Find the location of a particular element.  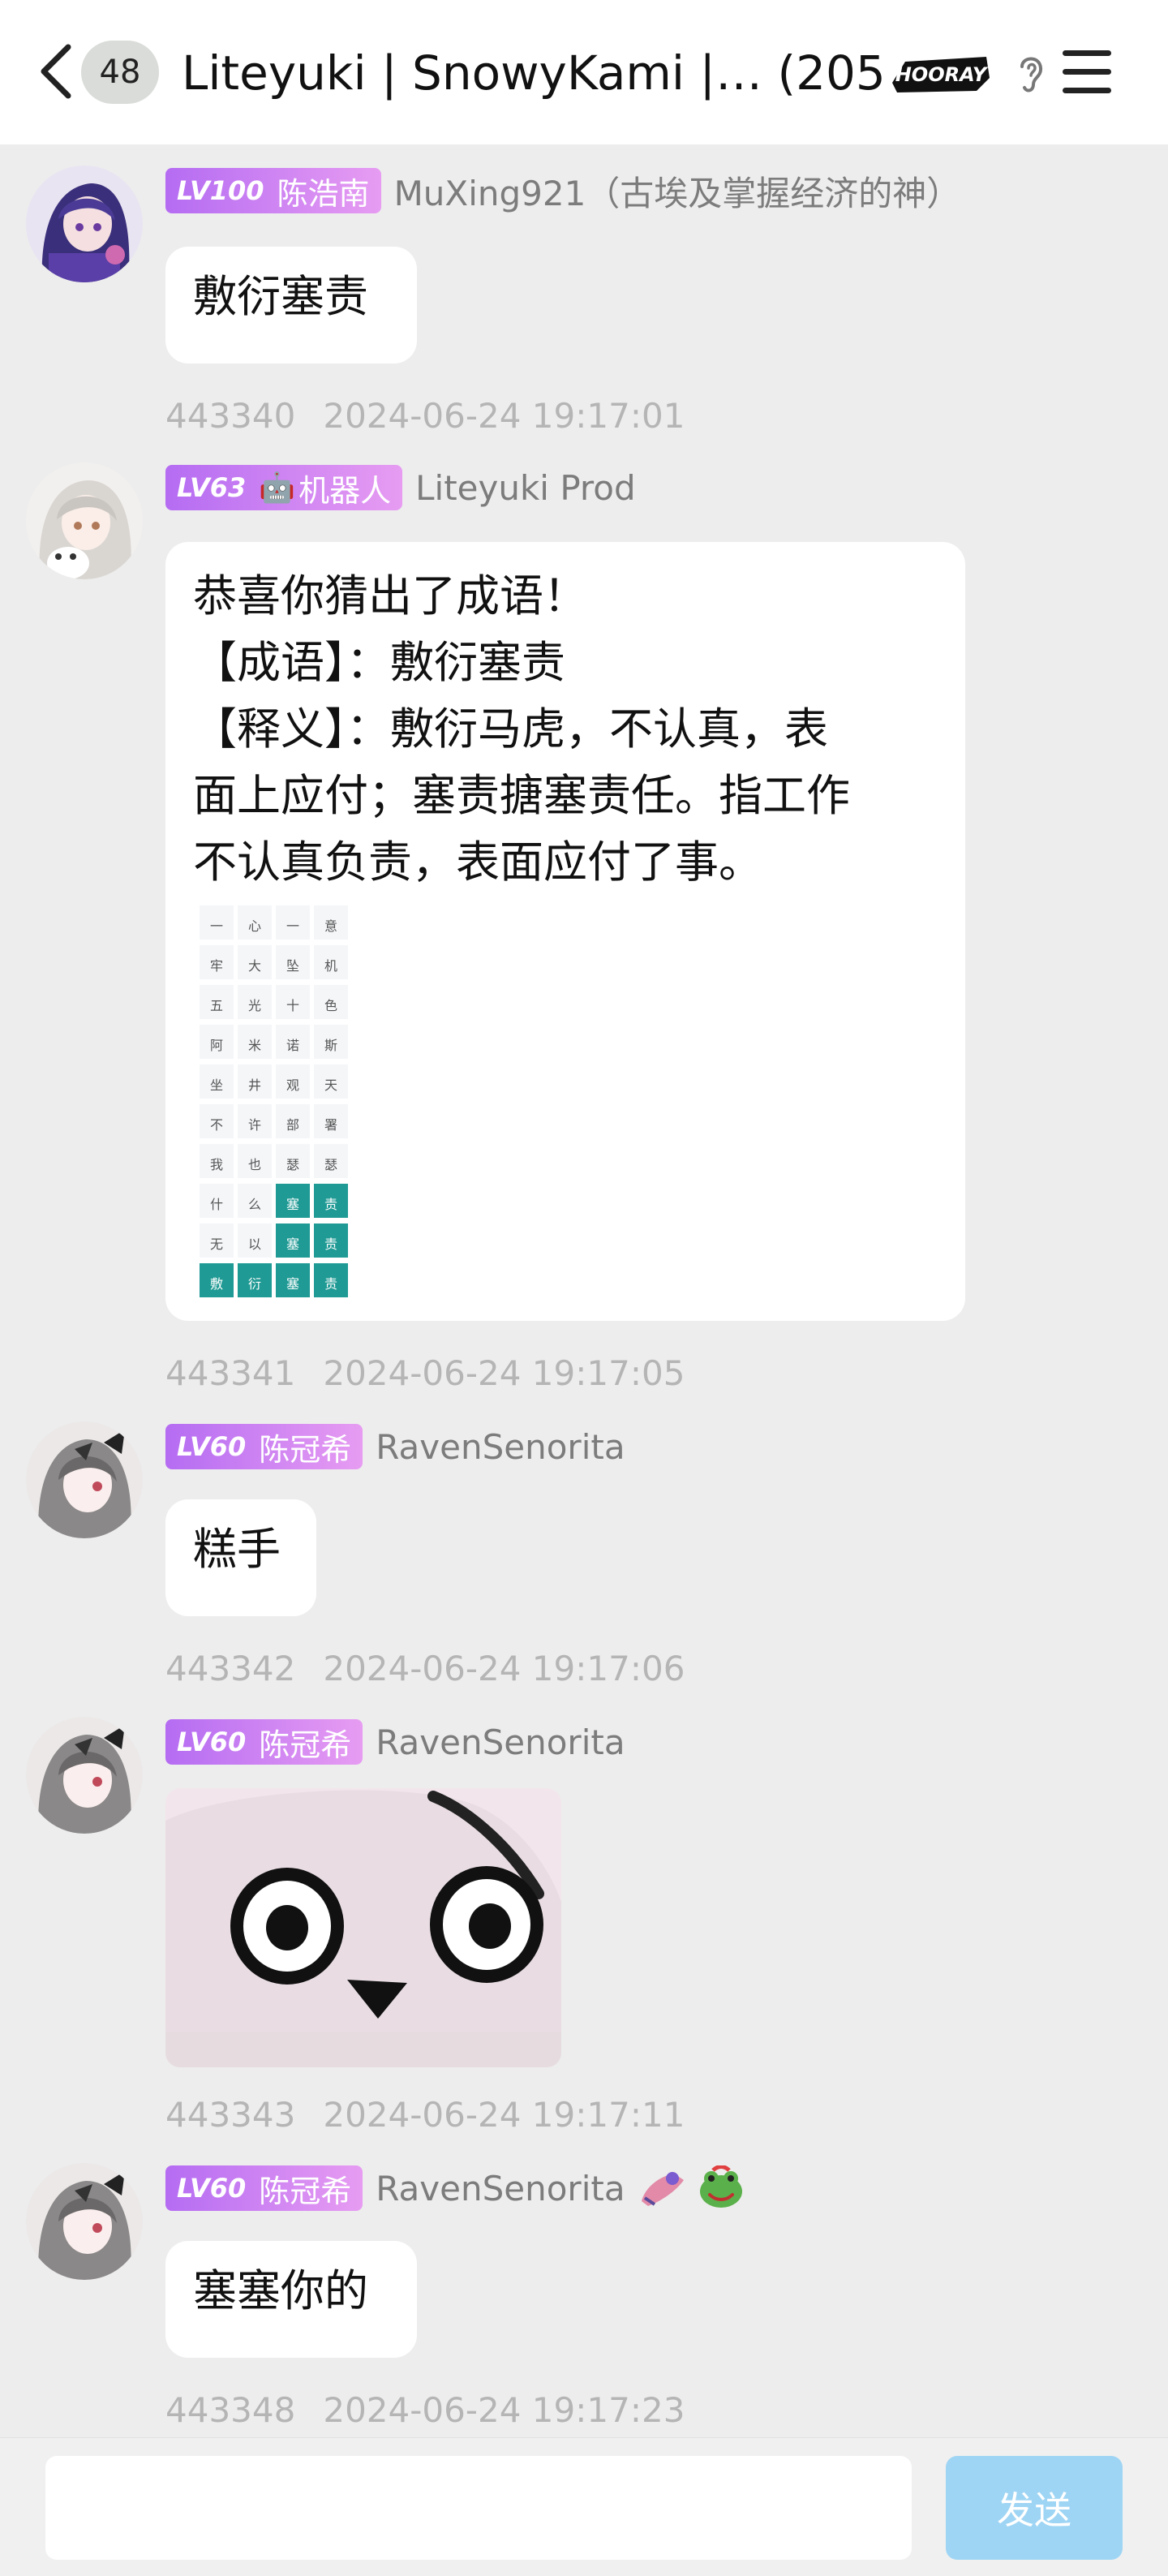

message-id: 443342 is located at coordinates (231, 1668).